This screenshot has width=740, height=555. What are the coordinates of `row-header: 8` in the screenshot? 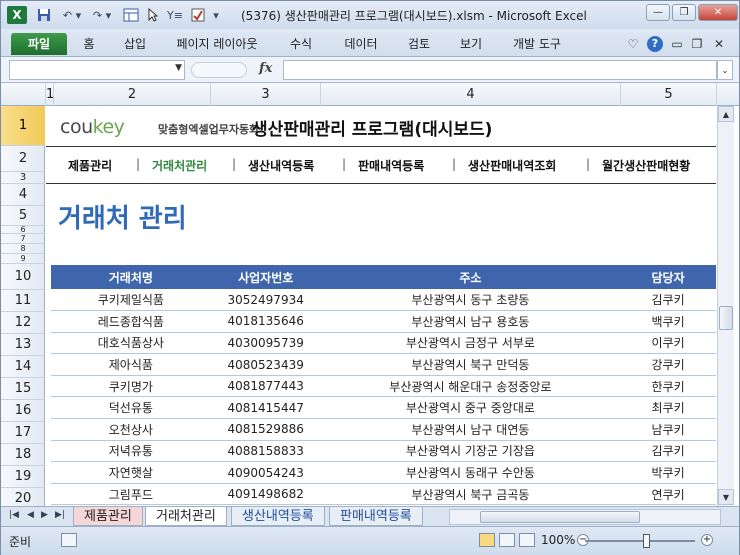 It's located at (23, 249).